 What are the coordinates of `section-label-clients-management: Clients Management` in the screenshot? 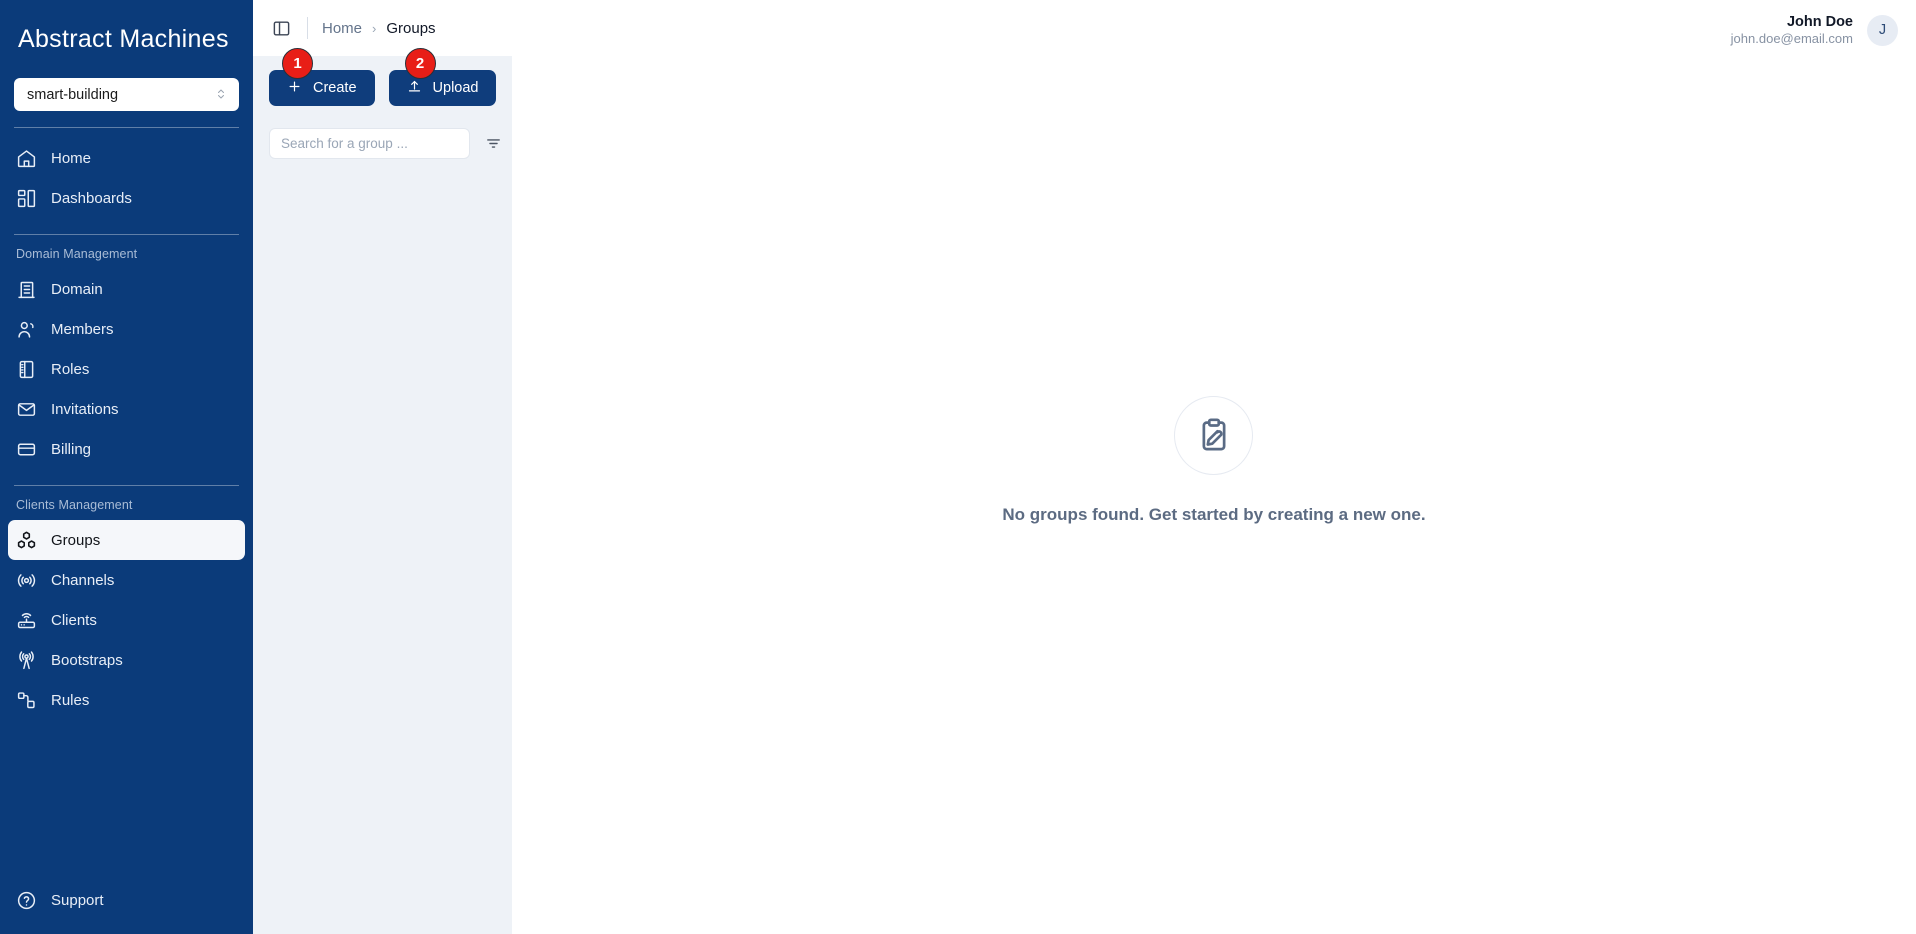 It's located at (74, 505).